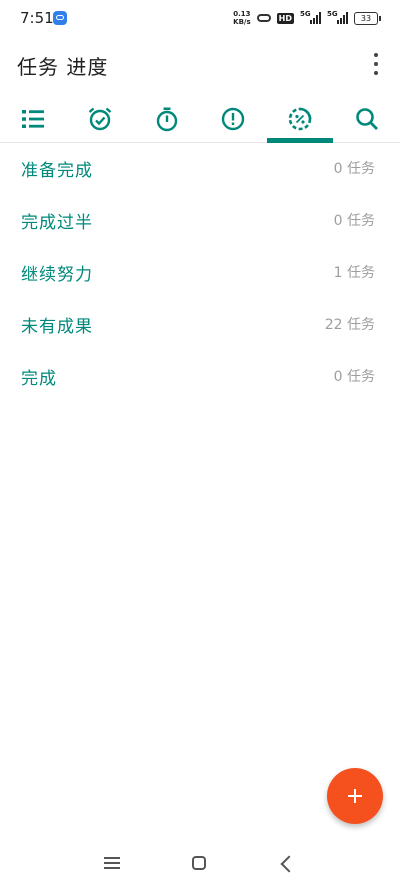 Image resolution: width=400 pixels, height=889 pixels. I want to click on home-icon, so click(199, 863).